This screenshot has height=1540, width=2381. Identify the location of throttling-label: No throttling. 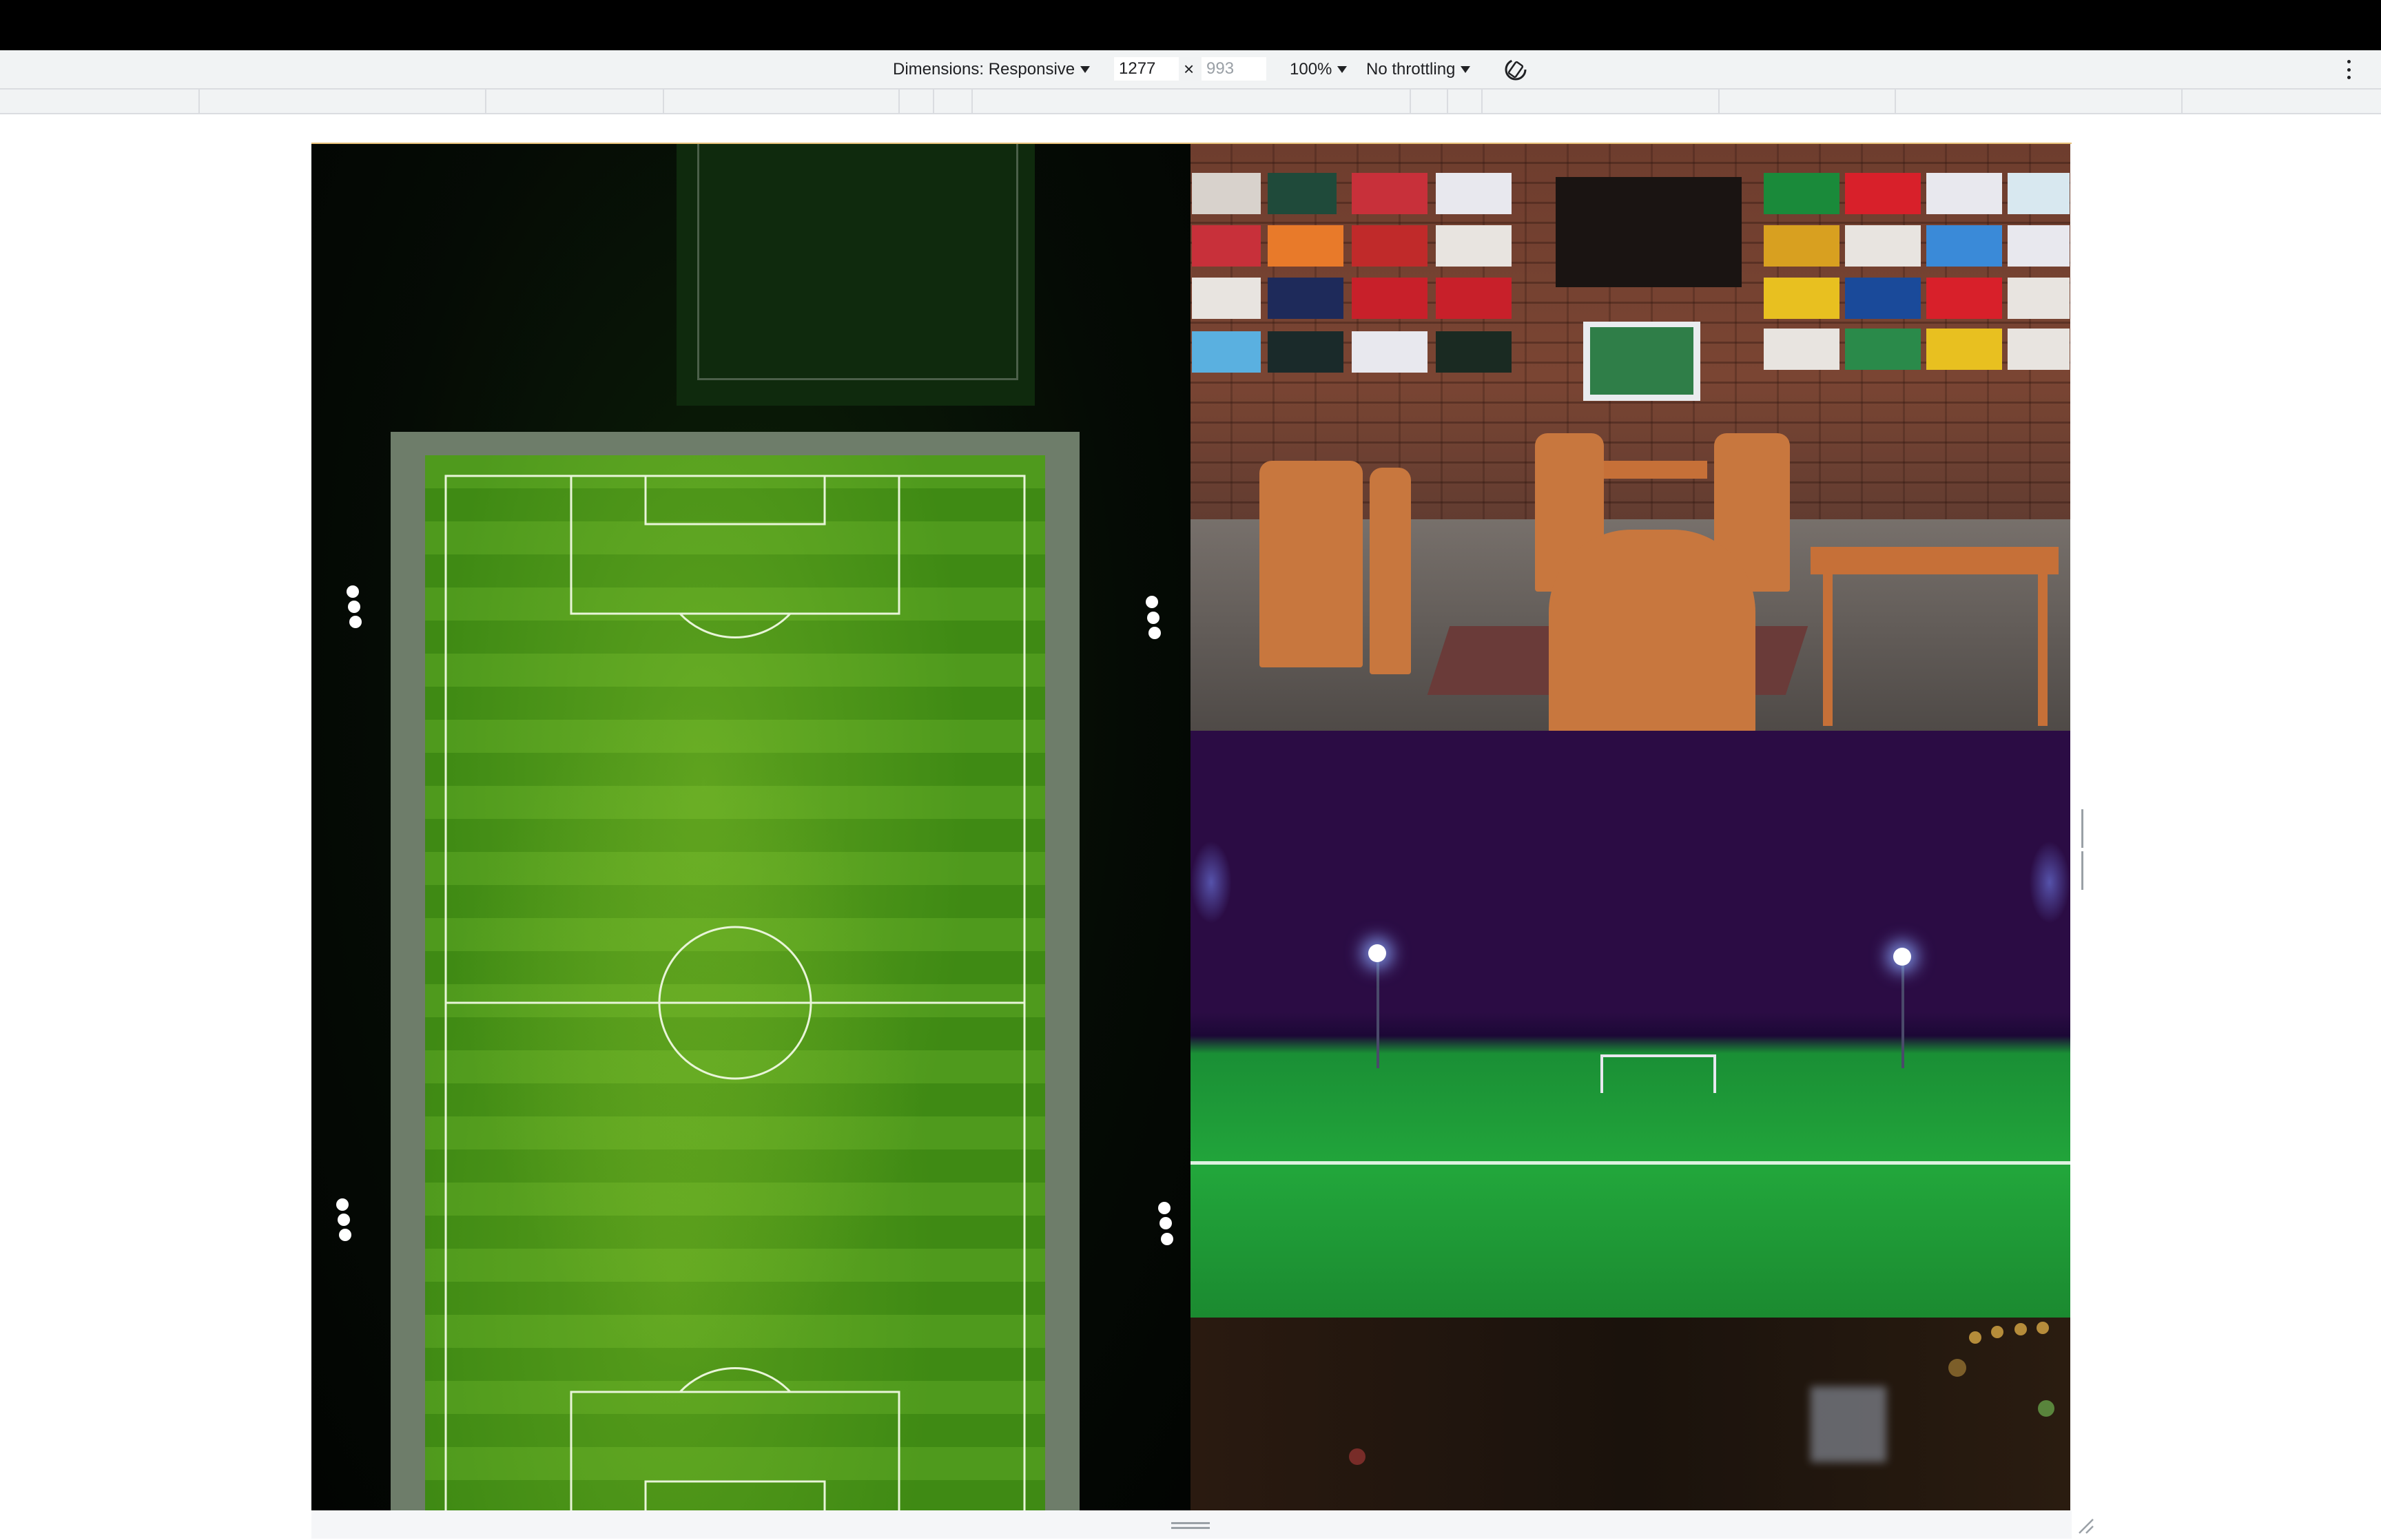
(1411, 69).